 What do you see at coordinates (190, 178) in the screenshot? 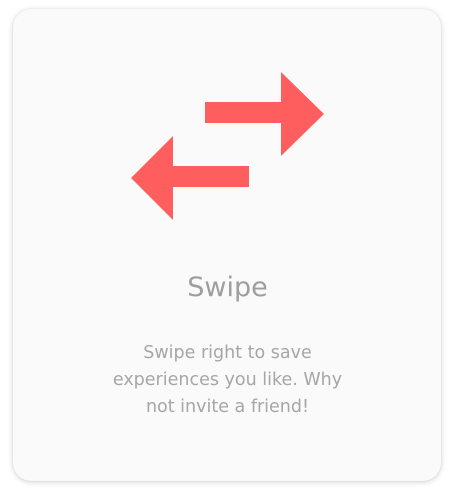
I see `arrow-left-icon` at bounding box center [190, 178].